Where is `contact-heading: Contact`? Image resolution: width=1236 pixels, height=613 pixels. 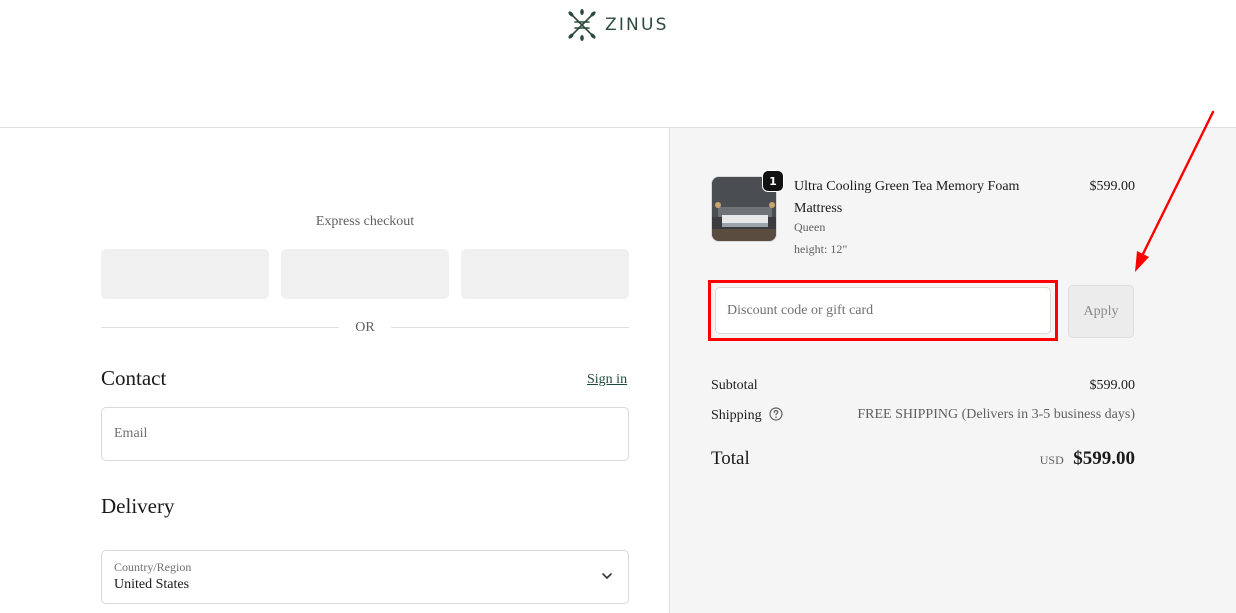 contact-heading: Contact is located at coordinates (134, 378).